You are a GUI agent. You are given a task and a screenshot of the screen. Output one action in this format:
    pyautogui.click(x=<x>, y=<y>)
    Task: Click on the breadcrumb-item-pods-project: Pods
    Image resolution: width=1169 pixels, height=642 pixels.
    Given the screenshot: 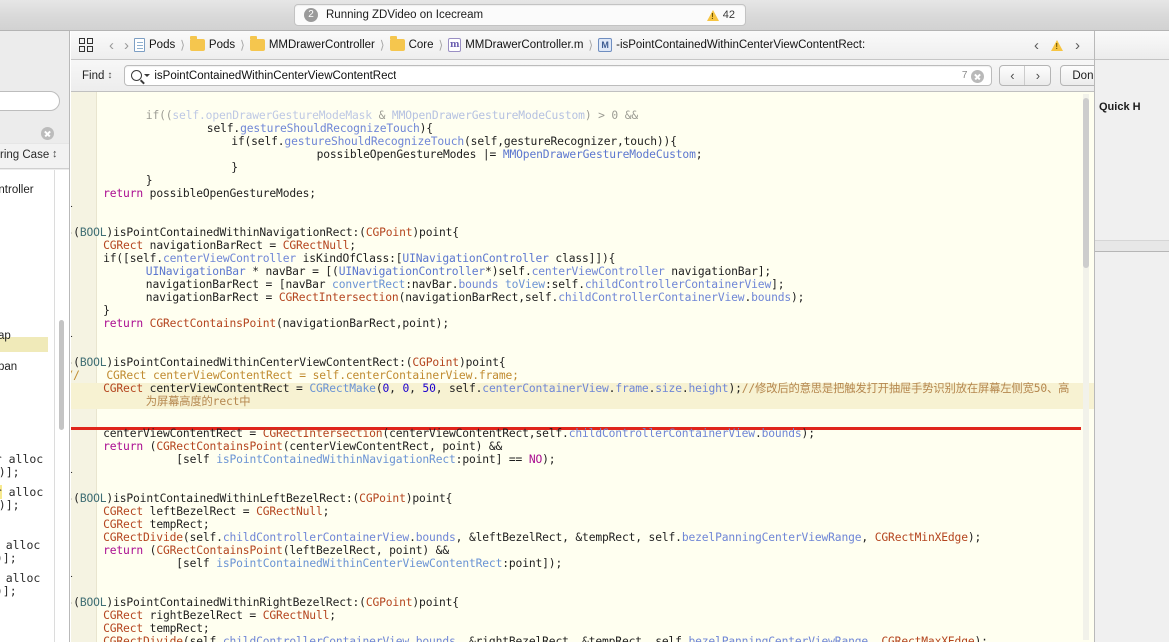 What is the action you would take?
    pyautogui.click(x=154, y=45)
    